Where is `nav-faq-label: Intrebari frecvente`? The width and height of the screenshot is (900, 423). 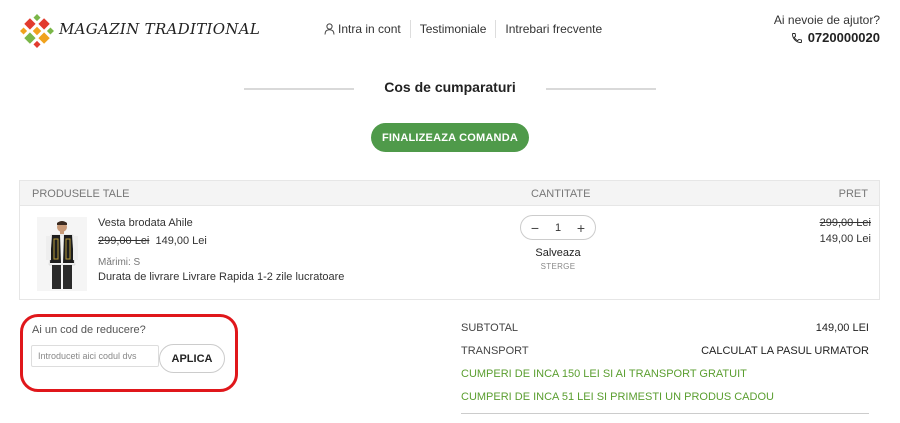 nav-faq-label: Intrebari frecvente is located at coordinates (554, 29).